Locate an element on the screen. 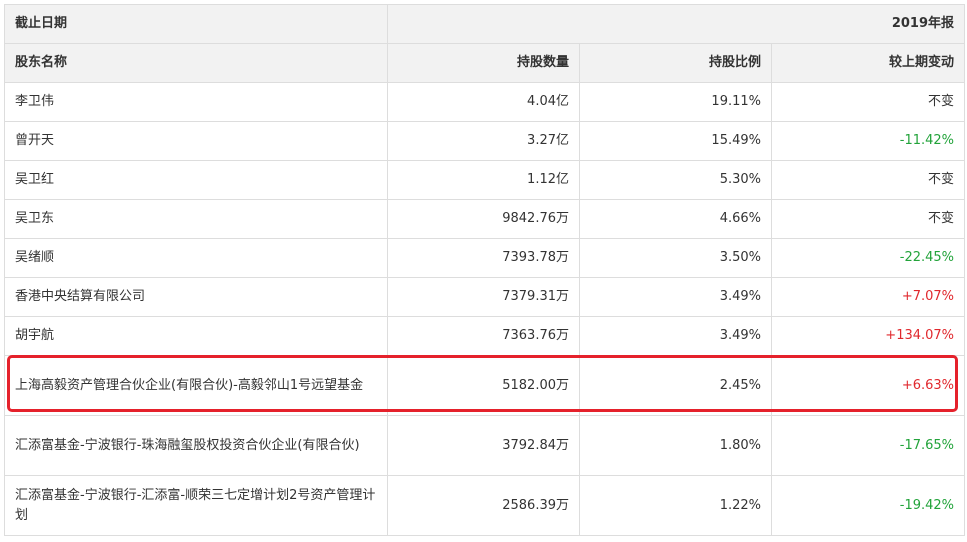  table-row: 吴卫东 9842.76万 4.66% 不变 is located at coordinates (485, 219).